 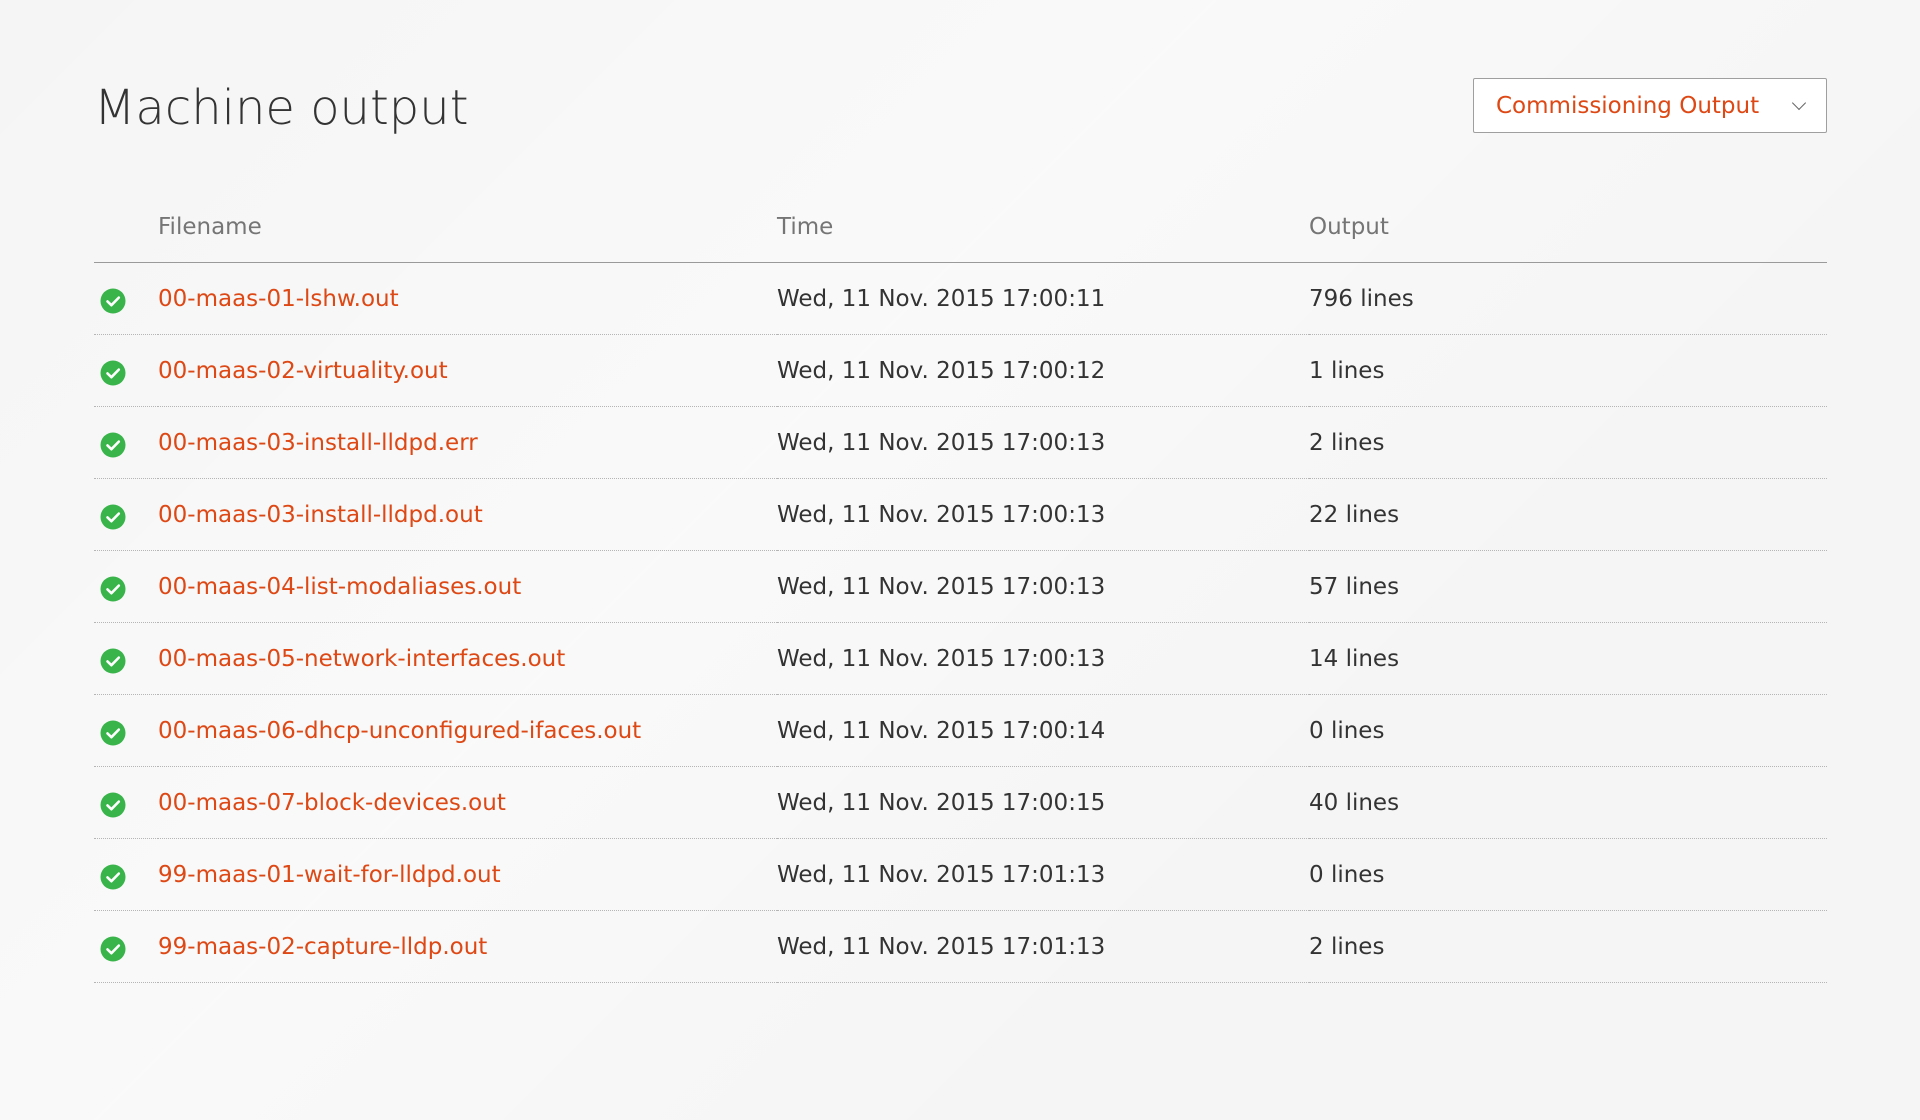 What do you see at coordinates (318, 443) in the screenshot?
I see `filename-link: 00-maas-03-install-lldpd.err` at bounding box center [318, 443].